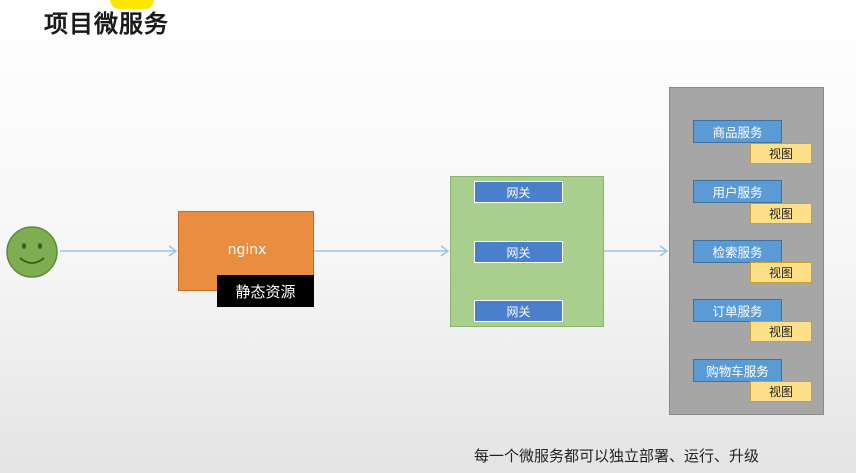  Describe the element at coordinates (737, 310) in the screenshot. I see `service-order: 订单服务` at that location.